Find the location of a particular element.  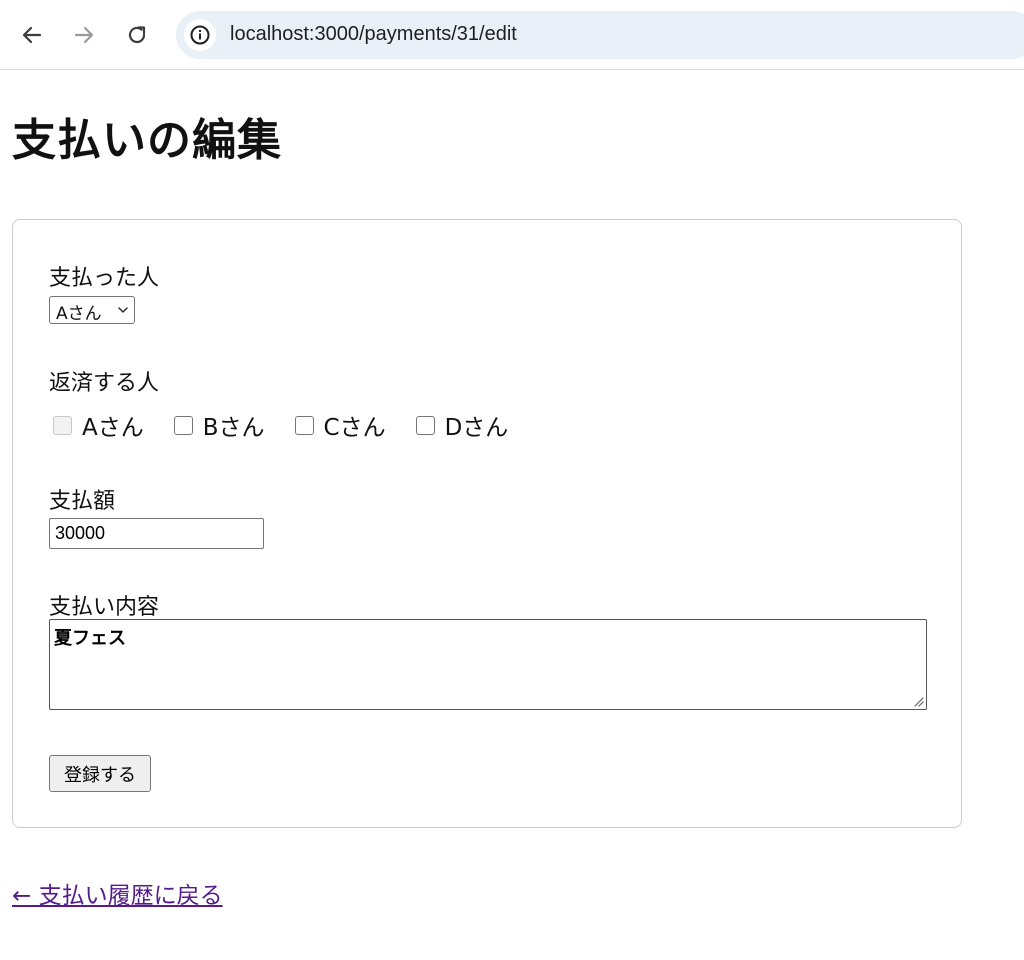

info-icon is located at coordinates (200, 35).